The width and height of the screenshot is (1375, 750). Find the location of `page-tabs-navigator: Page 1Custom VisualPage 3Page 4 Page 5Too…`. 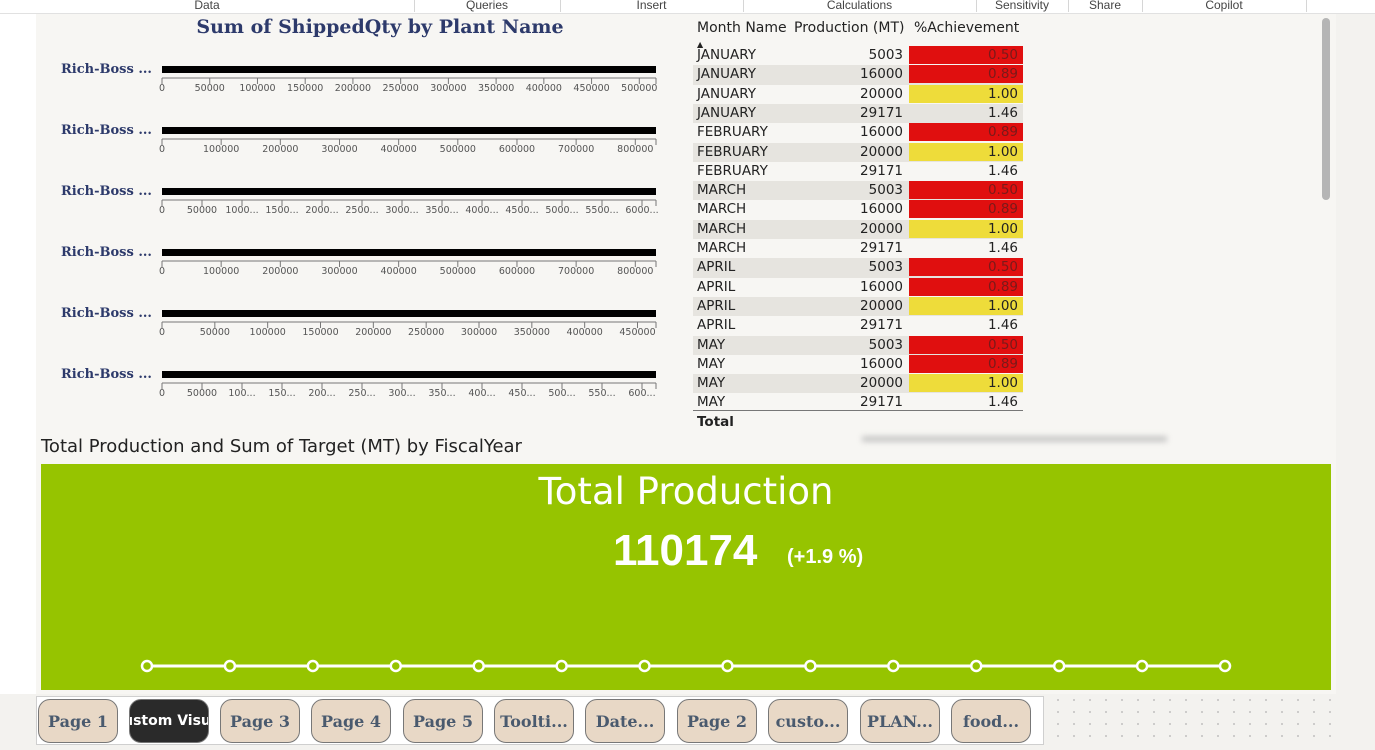

page-tabs-navigator: Page 1Custom VisualPage 3Page 4 Page 5Too… is located at coordinates (540, 720).